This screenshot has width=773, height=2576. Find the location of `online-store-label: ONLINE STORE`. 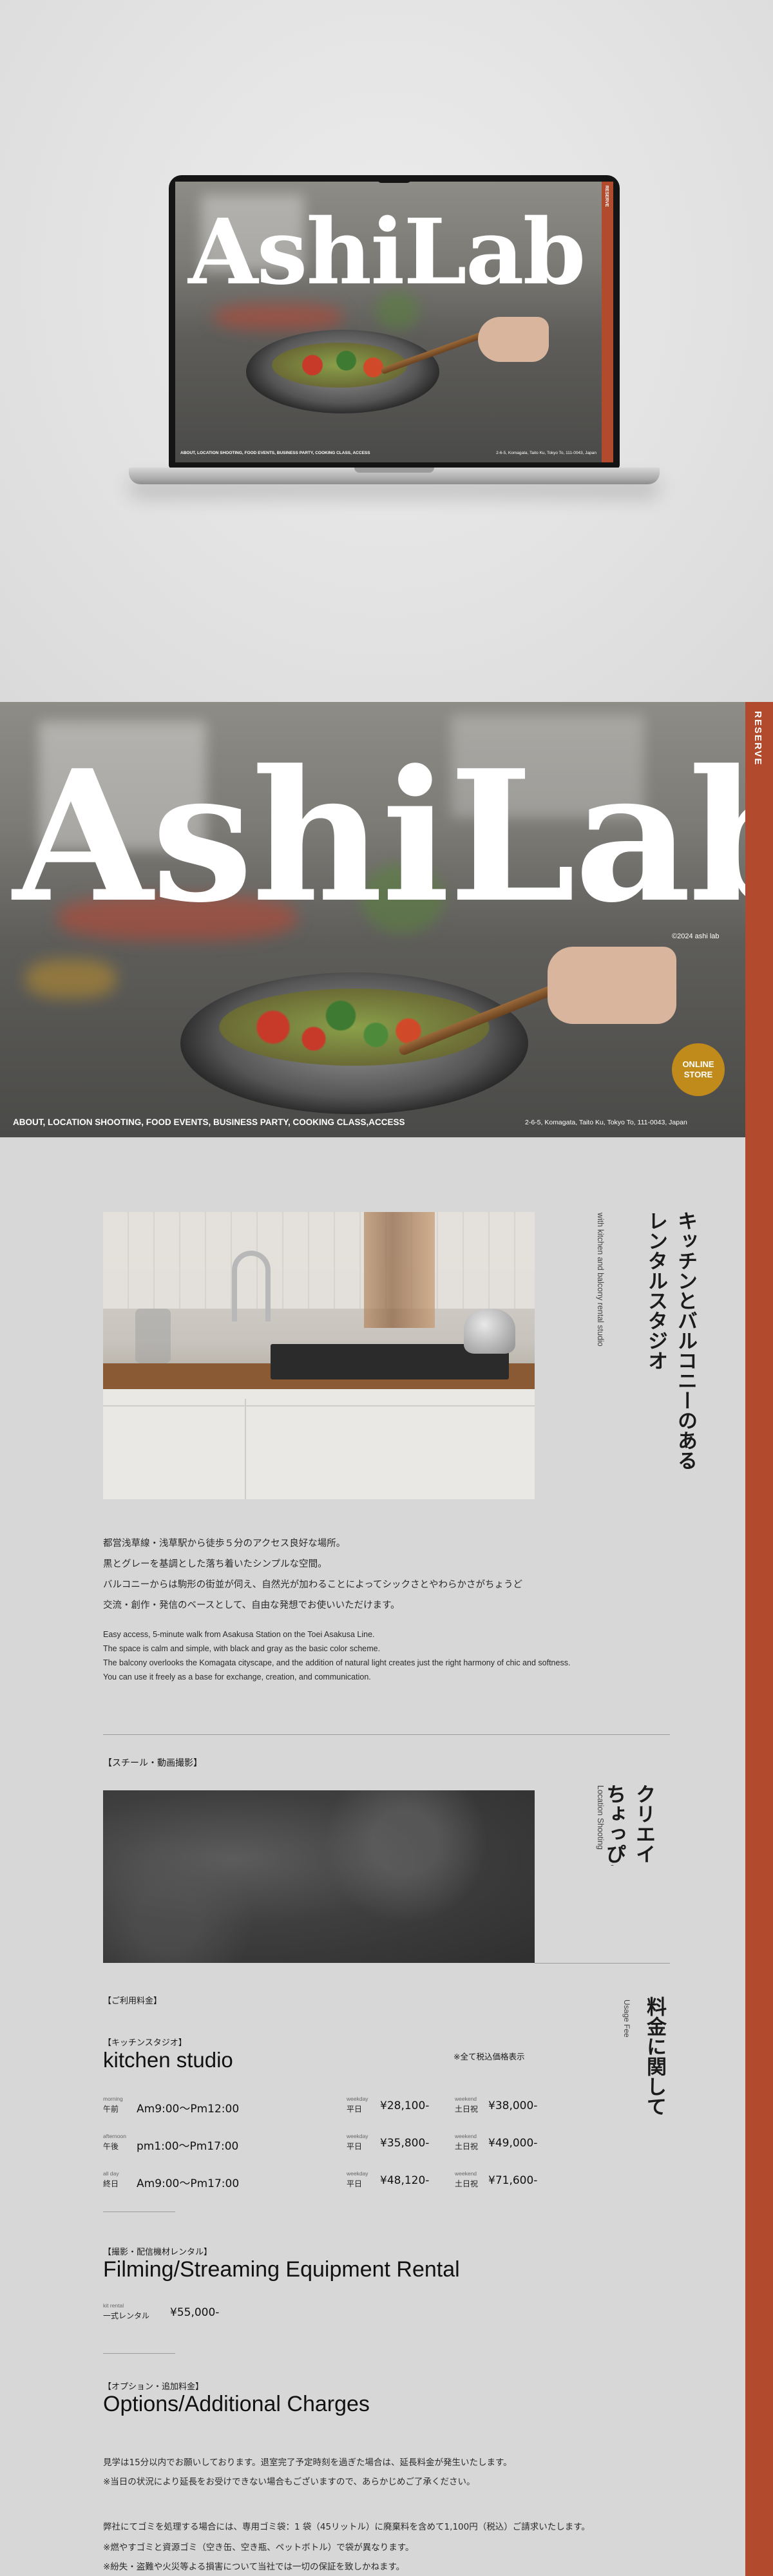

online-store-label: ONLINE STORE is located at coordinates (698, 1069).